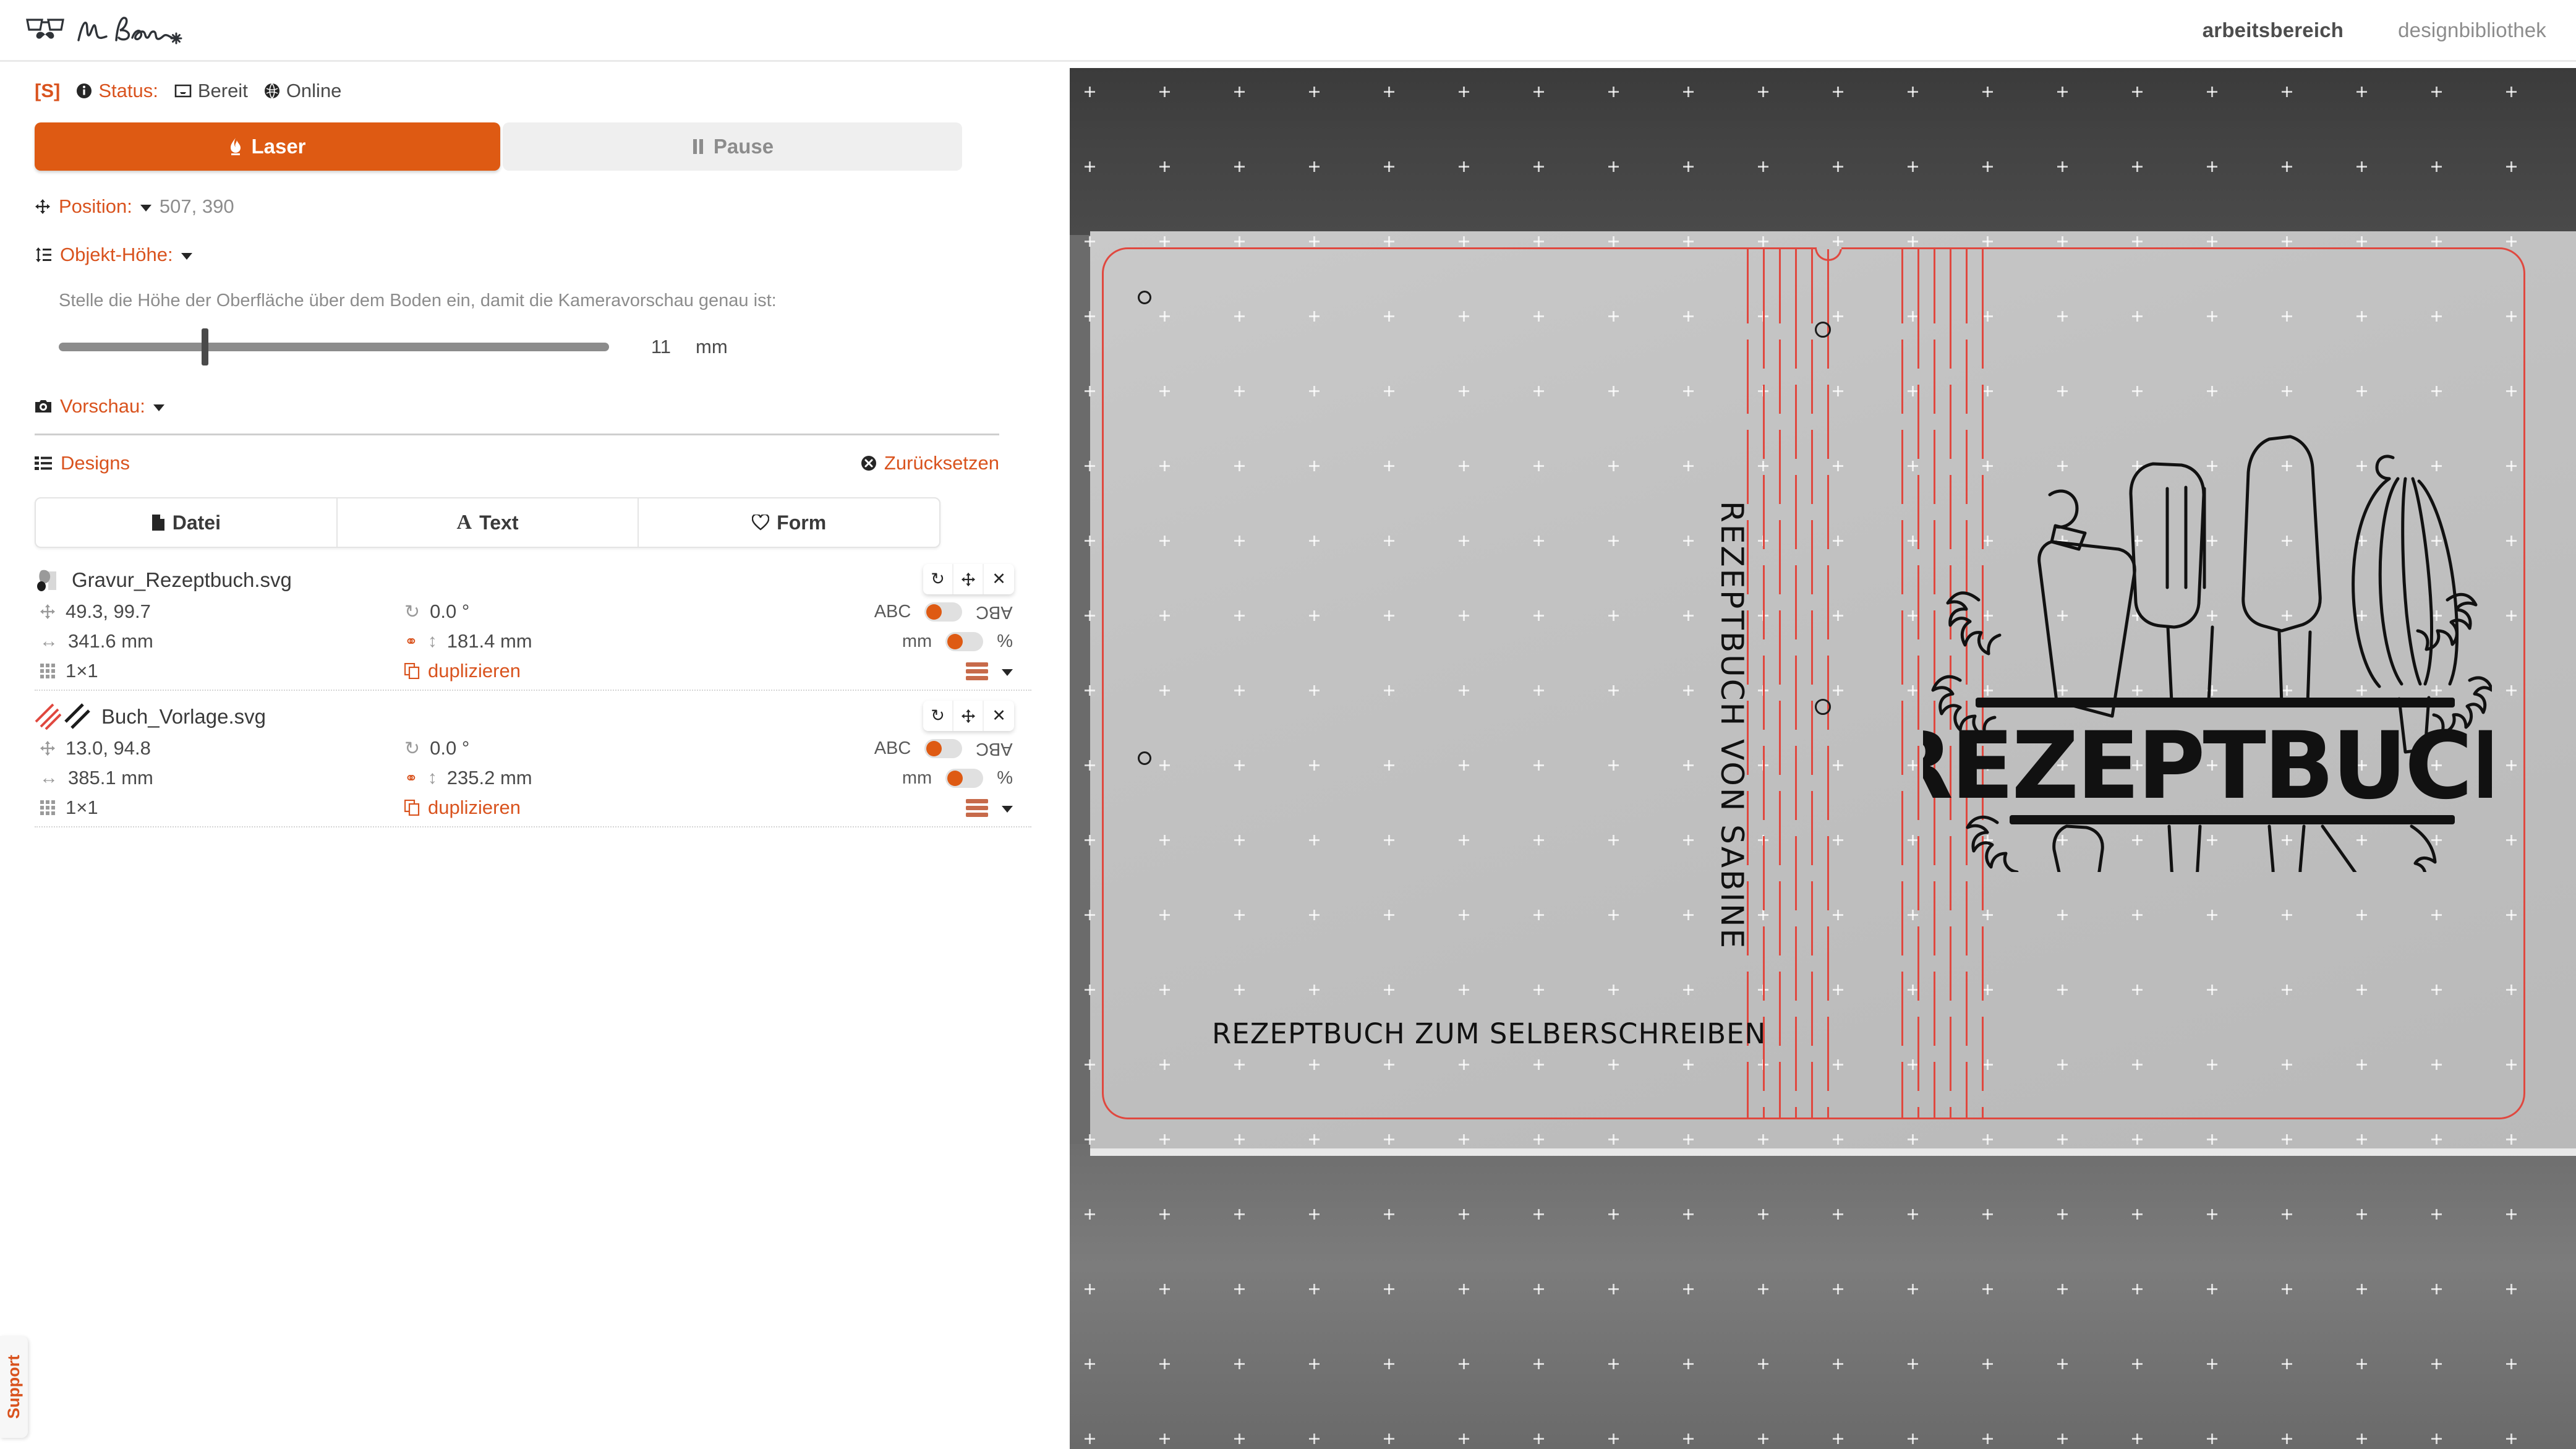 This screenshot has height=1449, width=2576. I want to click on design-add-tabs: Datei A Text Form, so click(487, 522).